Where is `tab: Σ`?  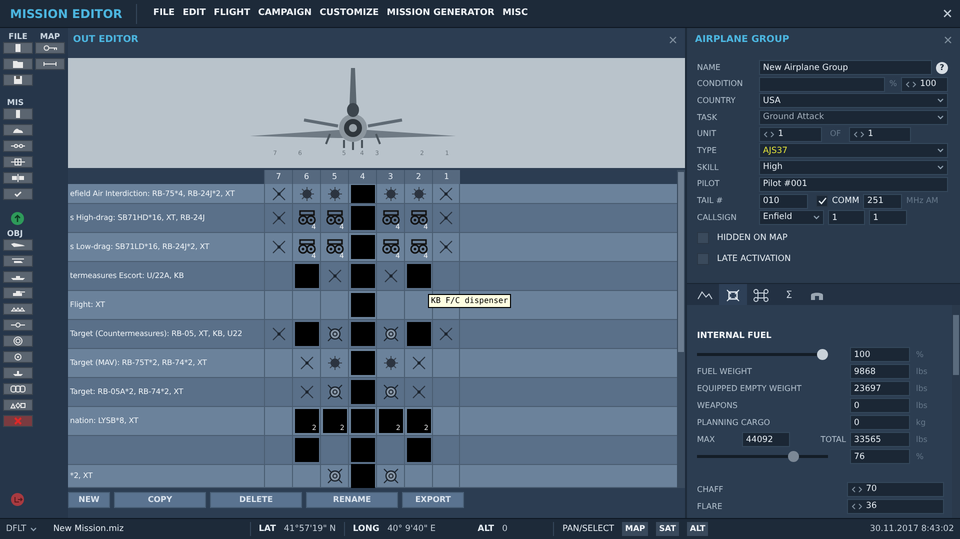
tab: Σ is located at coordinates (789, 295).